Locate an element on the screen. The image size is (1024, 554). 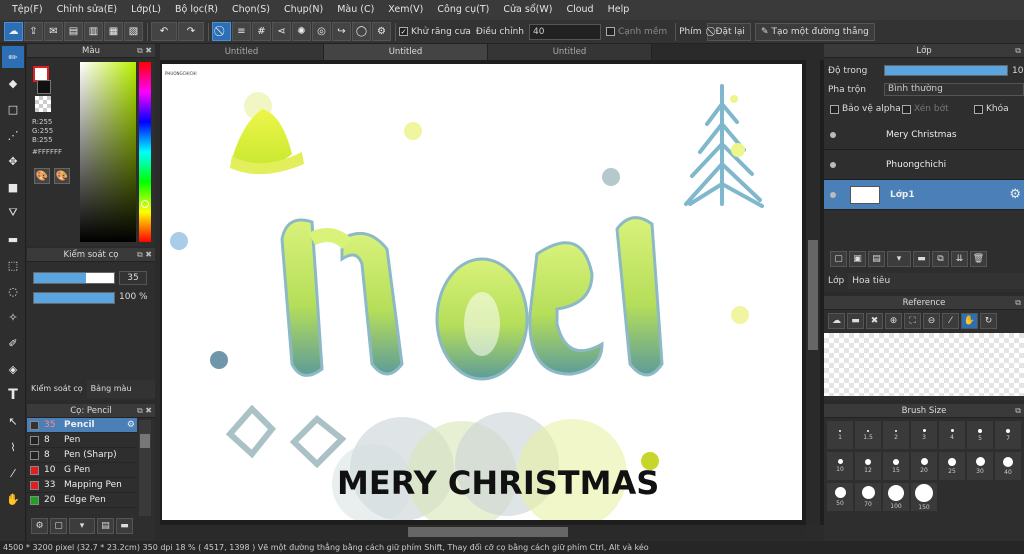
brush-item-pencil: 35 Pencil ⚙ is located at coordinates (82, 425).